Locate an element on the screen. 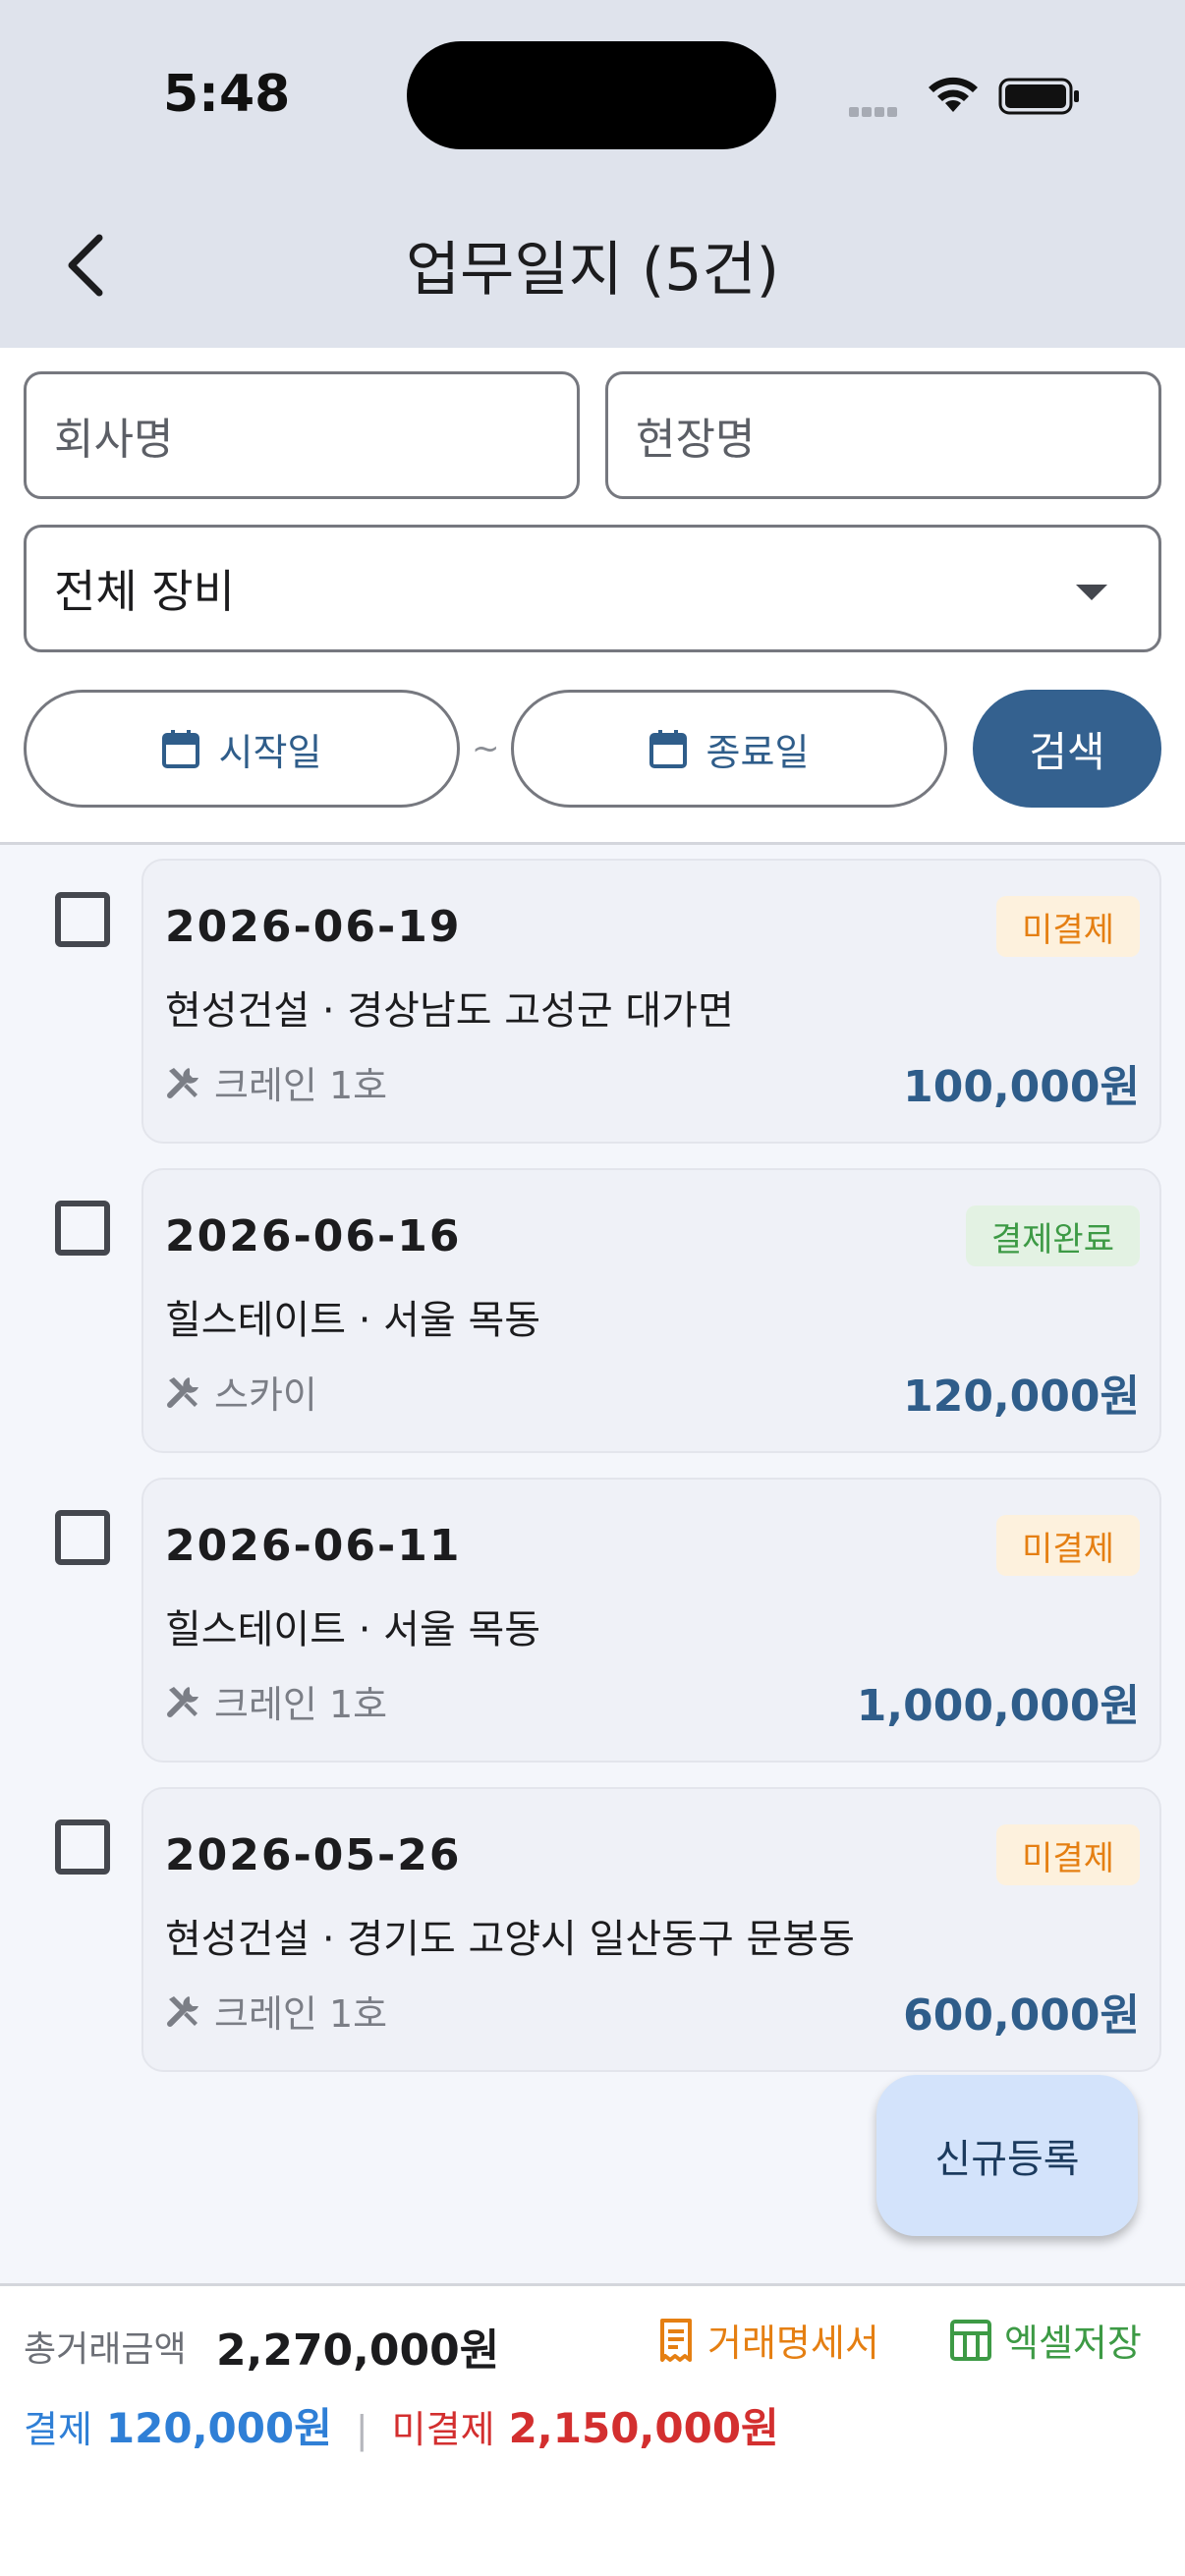  log-equipment-name: 스카이 is located at coordinates (265, 1395).